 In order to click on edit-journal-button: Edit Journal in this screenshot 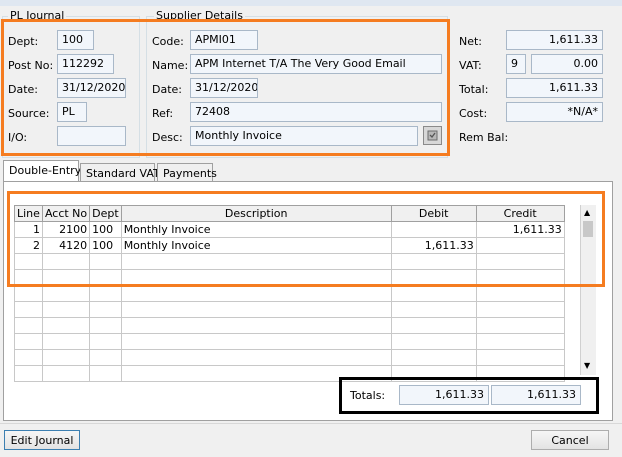, I will do `click(42, 440)`.